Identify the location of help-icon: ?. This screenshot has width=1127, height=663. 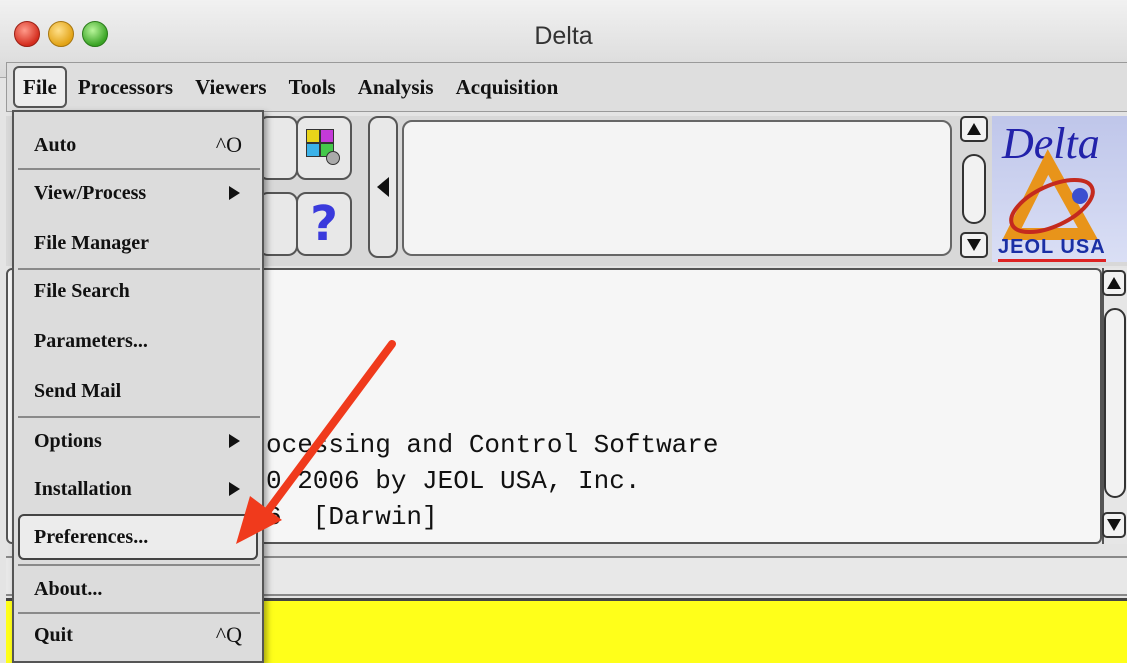
(324, 224).